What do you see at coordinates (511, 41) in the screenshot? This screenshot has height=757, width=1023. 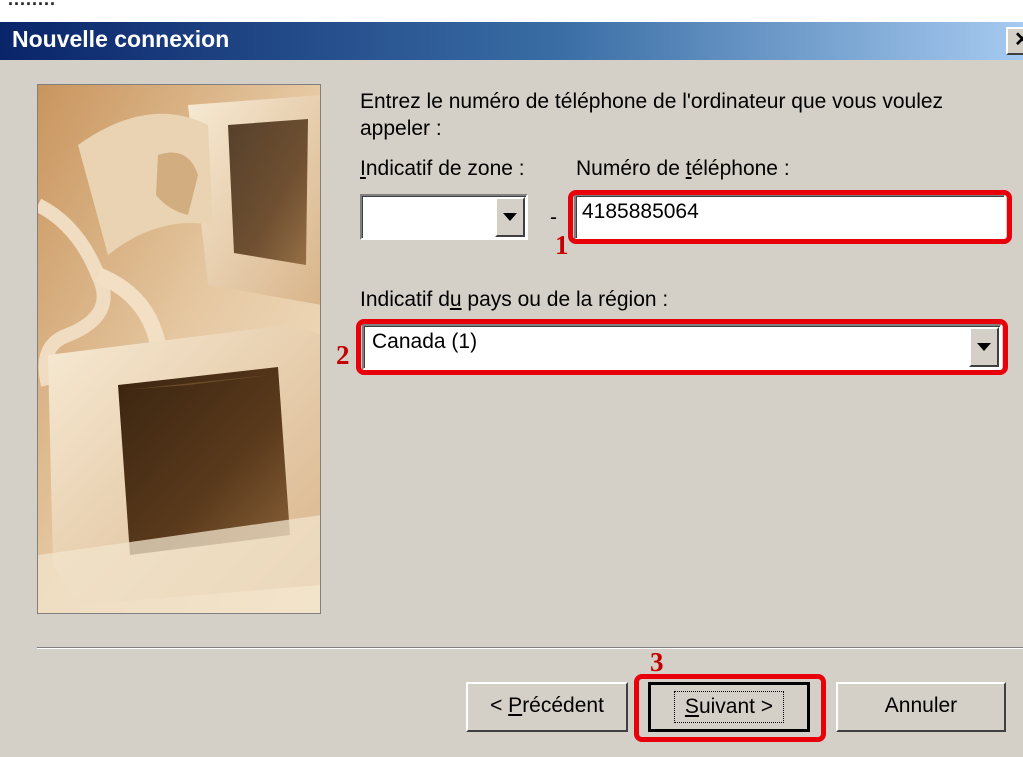 I see `title-bar: Nouvelle connexion ✕` at bounding box center [511, 41].